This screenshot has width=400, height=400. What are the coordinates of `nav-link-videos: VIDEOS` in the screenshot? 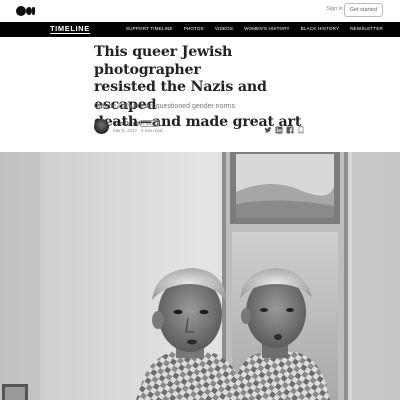 It's located at (224, 28).